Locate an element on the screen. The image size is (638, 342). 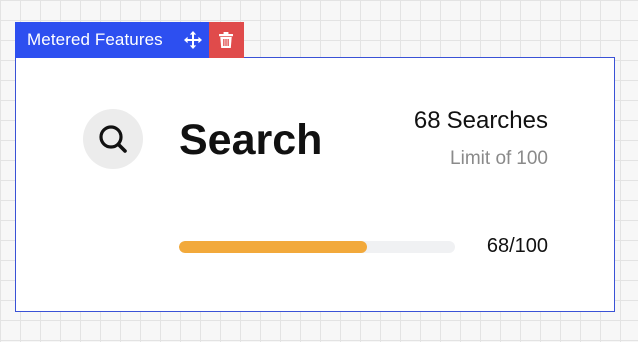
component-name-label: Metered Features is located at coordinates (95, 40).